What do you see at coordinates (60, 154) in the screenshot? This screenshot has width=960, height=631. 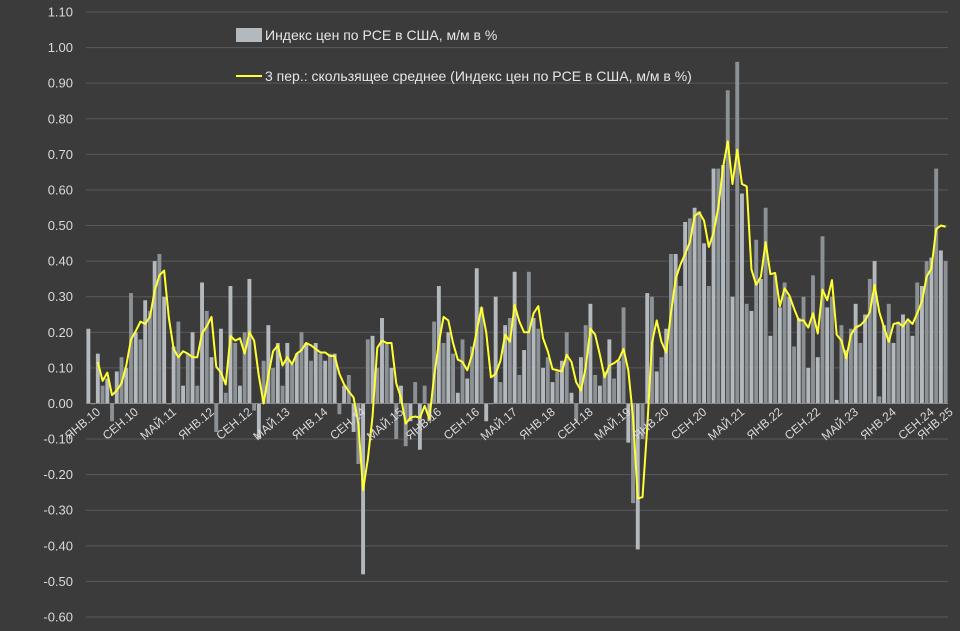 I see `y-tick-label: 0.70` at bounding box center [60, 154].